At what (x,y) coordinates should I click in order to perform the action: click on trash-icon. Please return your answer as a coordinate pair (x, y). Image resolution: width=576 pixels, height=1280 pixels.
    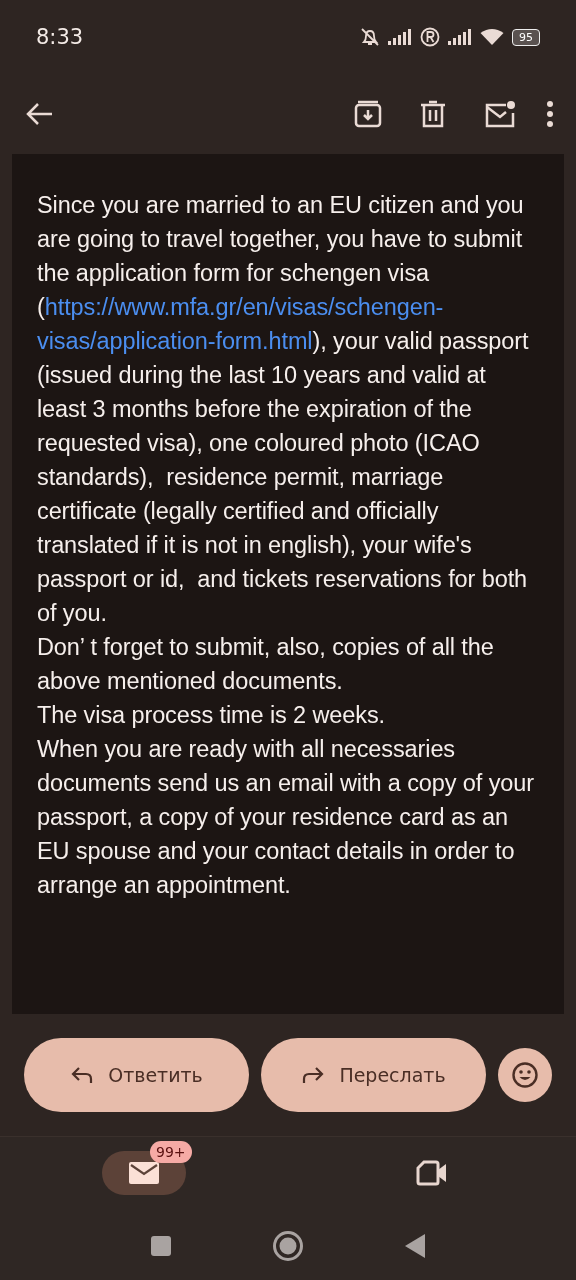
    Looking at the image, I should click on (433, 114).